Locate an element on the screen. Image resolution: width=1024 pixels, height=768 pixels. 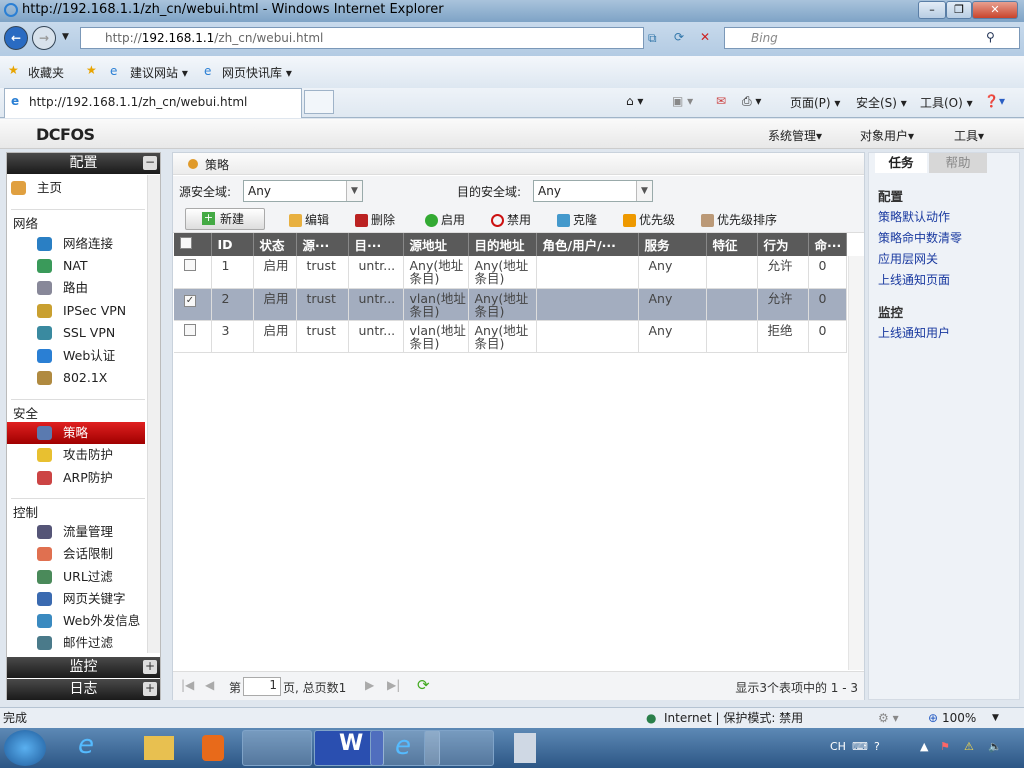
enable-button: 启用 is located at coordinates (445, 220).